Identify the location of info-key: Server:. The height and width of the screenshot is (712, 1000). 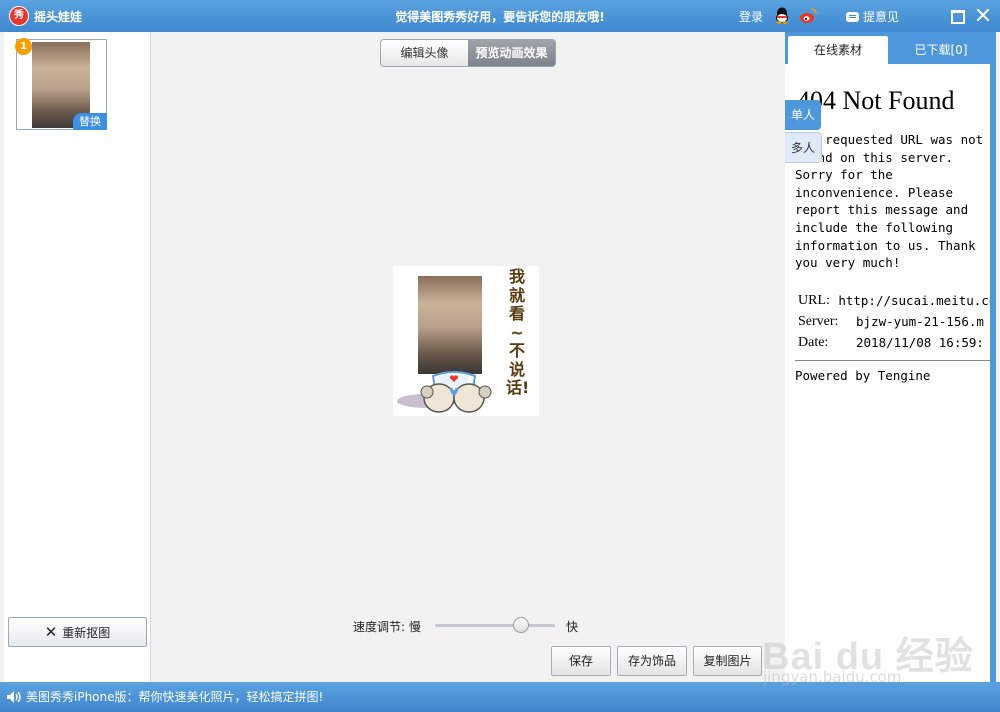
(818, 321).